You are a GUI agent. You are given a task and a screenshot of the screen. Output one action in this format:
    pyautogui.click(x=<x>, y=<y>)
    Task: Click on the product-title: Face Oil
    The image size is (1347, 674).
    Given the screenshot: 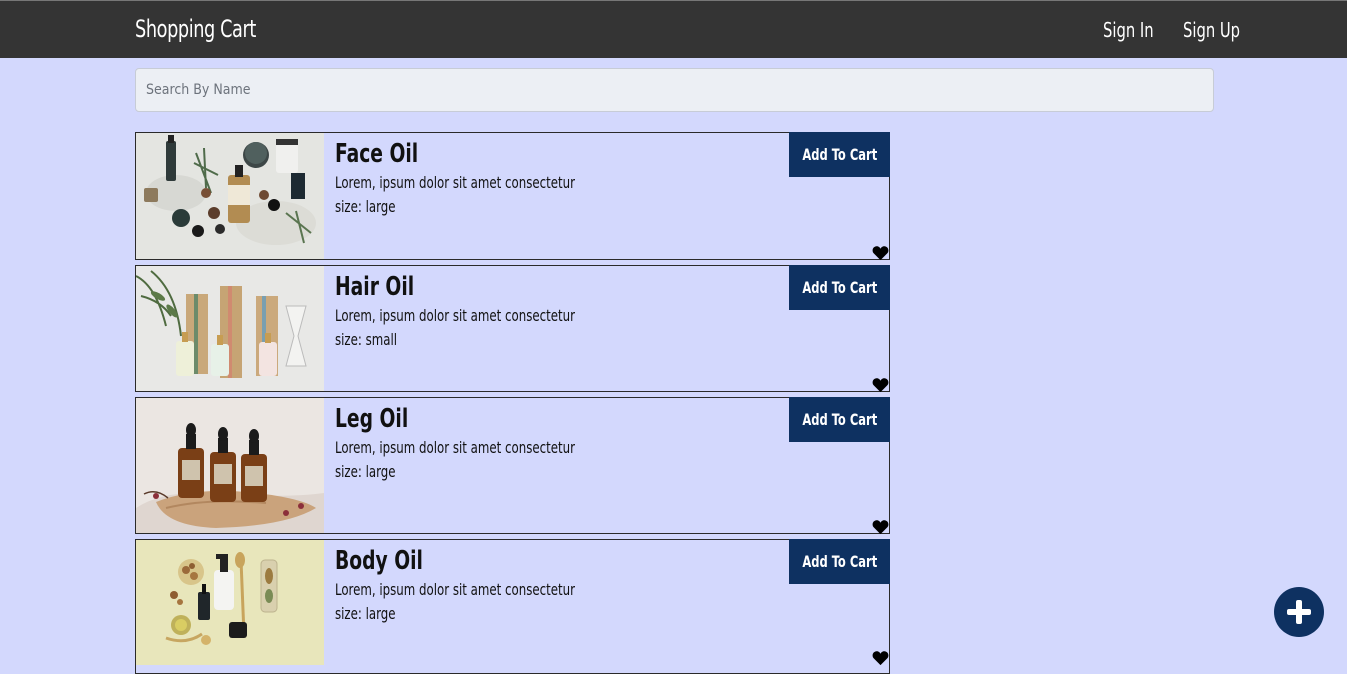 What is the action you would take?
    pyautogui.click(x=377, y=154)
    